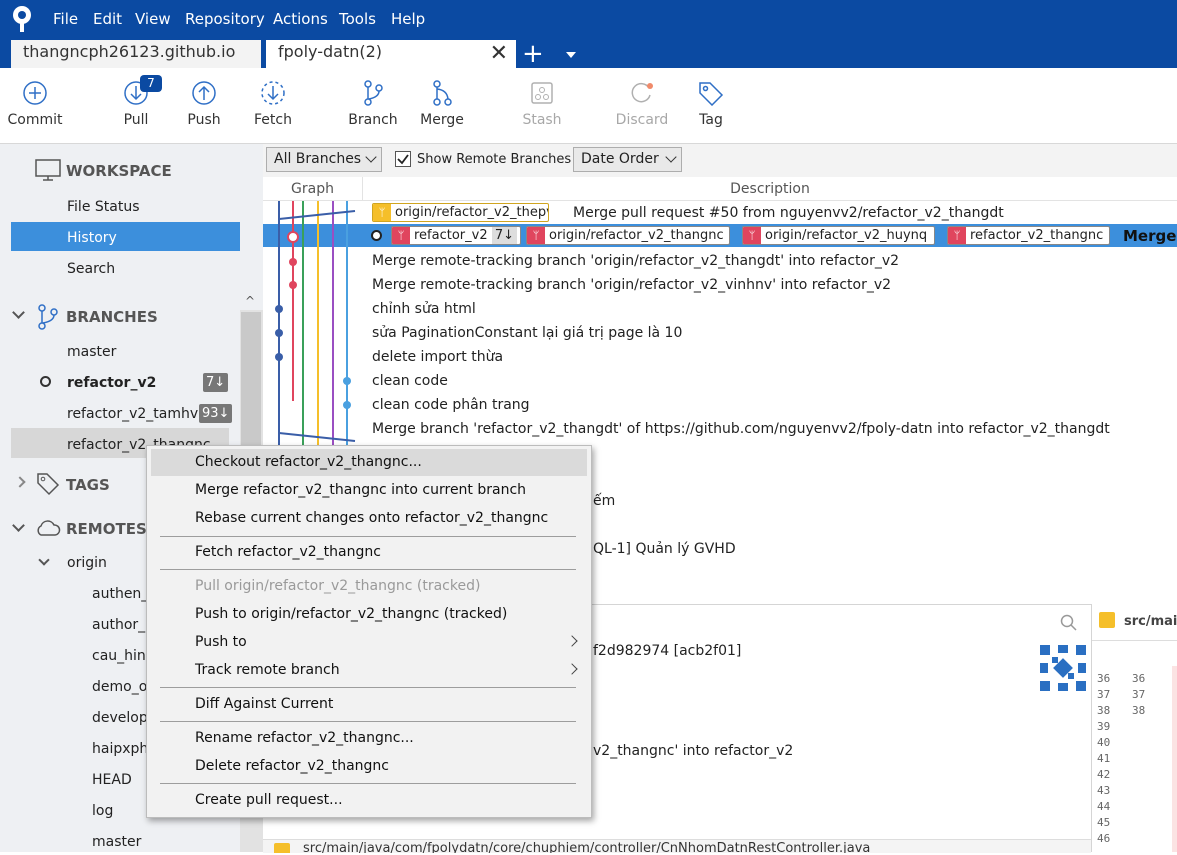 This screenshot has height=855, width=1177. I want to click on ref-label-local: ᛘ refactor_v2_thangnc, so click(1028, 235).